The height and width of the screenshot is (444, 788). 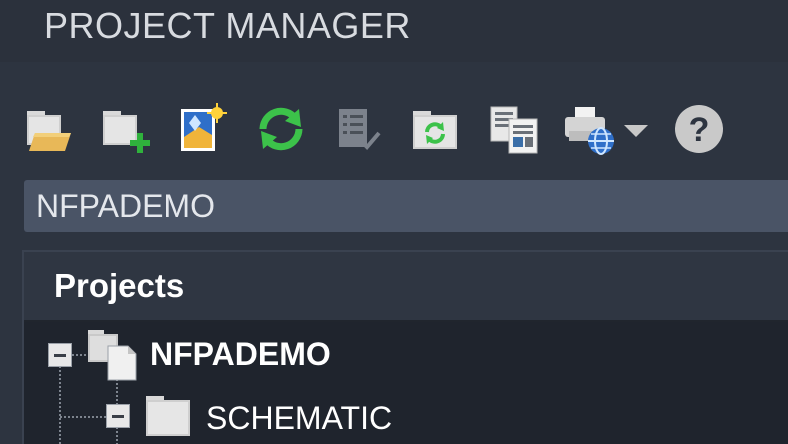 I want to click on publish-plot-icon, so click(x=589, y=131).